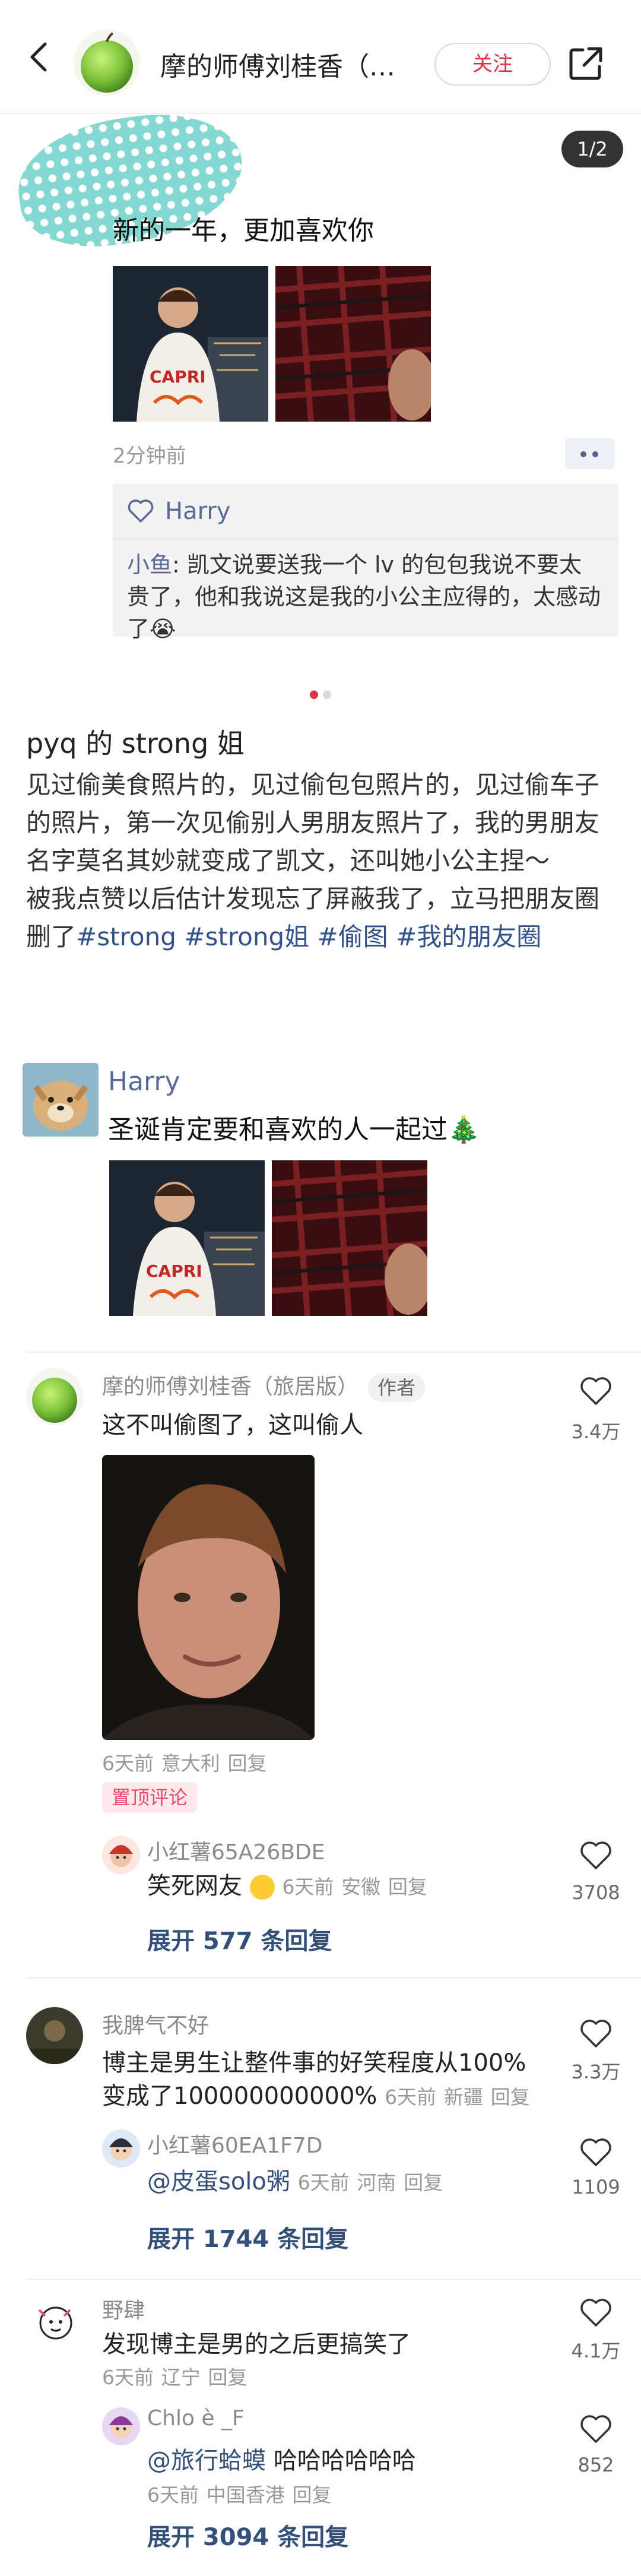 The image size is (641, 2576). What do you see at coordinates (190, 1763) in the screenshot?
I see `comment-location: 意大利` at bounding box center [190, 1763].